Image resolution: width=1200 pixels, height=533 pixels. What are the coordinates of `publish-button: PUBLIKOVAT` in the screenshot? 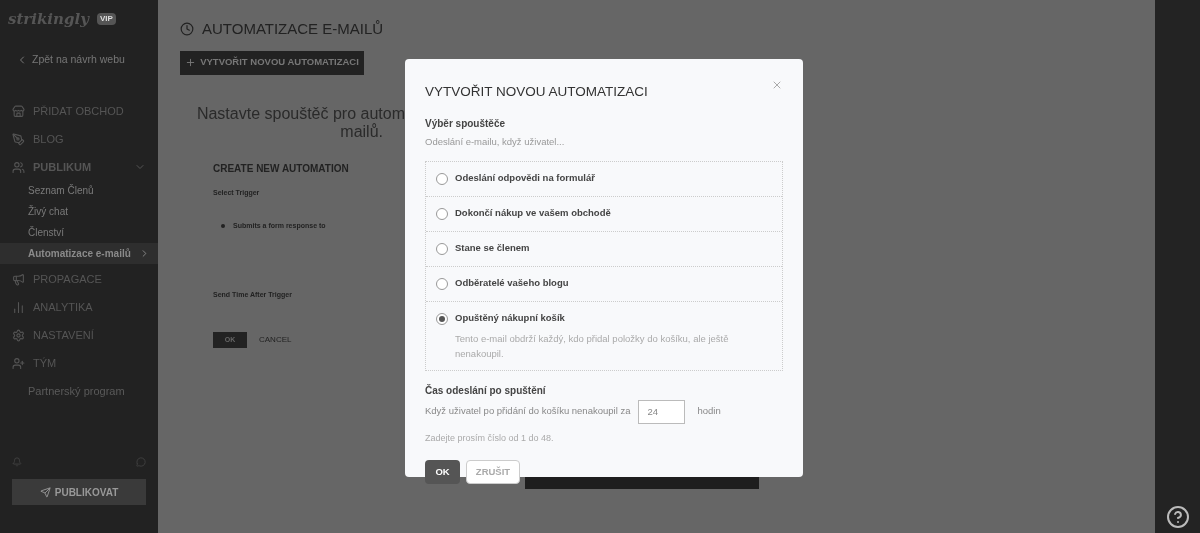 It's located at (79, 492).